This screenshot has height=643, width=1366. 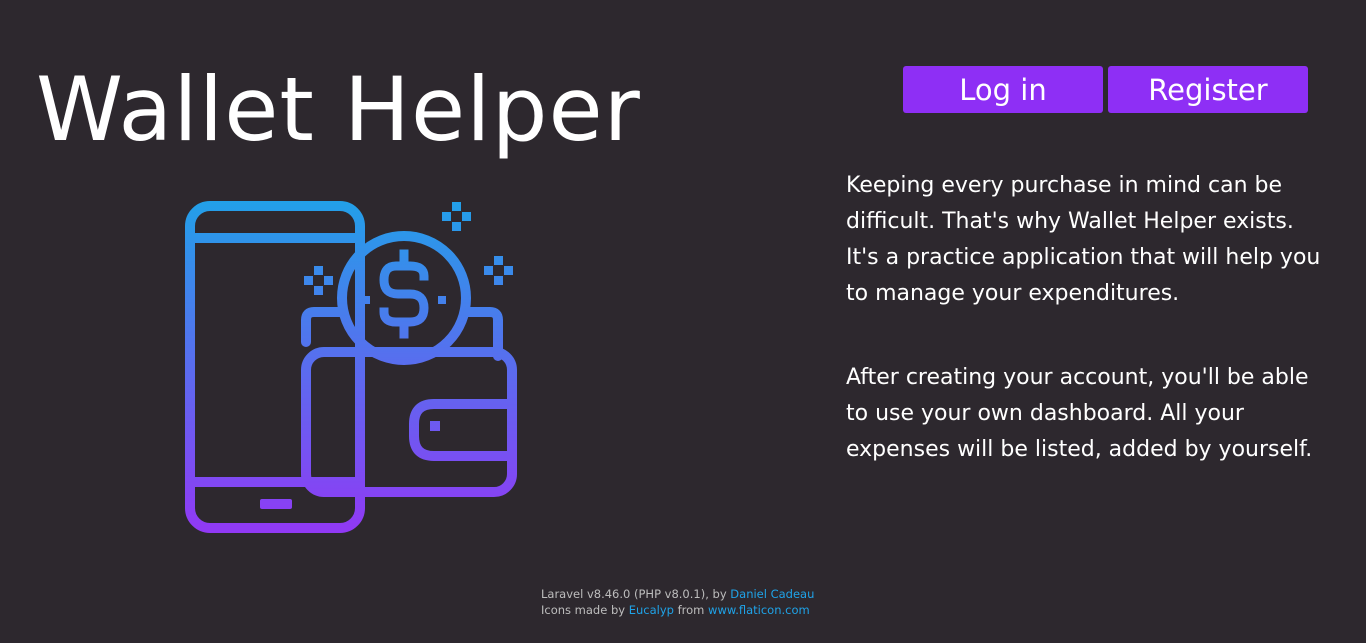 What do you see at coordinates (636, 594) in the screenshot?
I see `framework-text: Laravel v8.46.0 (PHP v8.0.1), by` at bounding box center [636, 594].